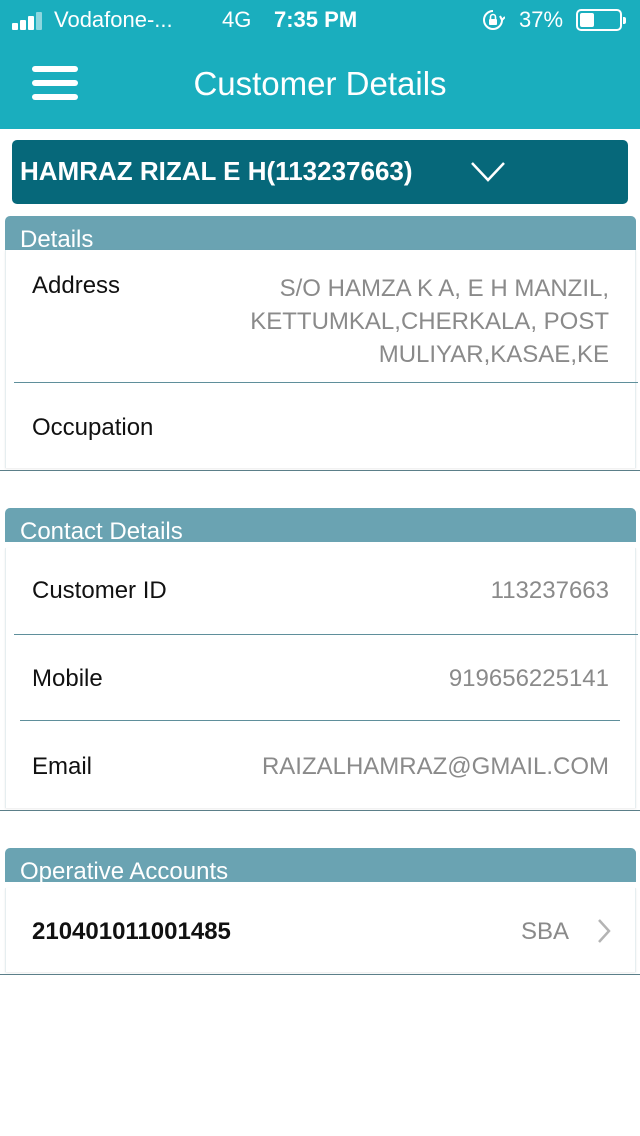 The width and height of the screenshot is (640, 1136). Describe the element at coordinates (528, 678) in the screenshot. I see `mobile-value: 919656225141` at that location.